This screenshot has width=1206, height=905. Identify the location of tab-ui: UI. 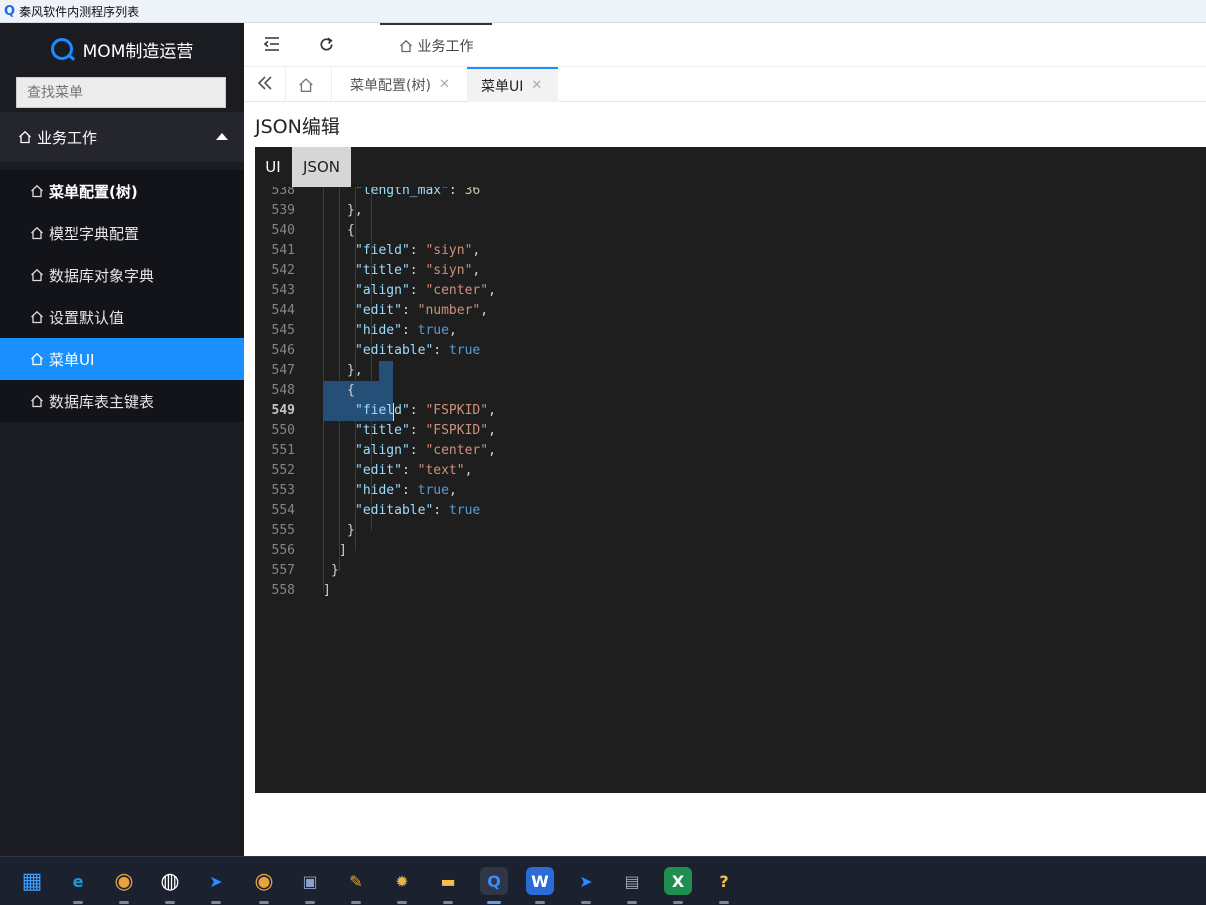
(273, 167).